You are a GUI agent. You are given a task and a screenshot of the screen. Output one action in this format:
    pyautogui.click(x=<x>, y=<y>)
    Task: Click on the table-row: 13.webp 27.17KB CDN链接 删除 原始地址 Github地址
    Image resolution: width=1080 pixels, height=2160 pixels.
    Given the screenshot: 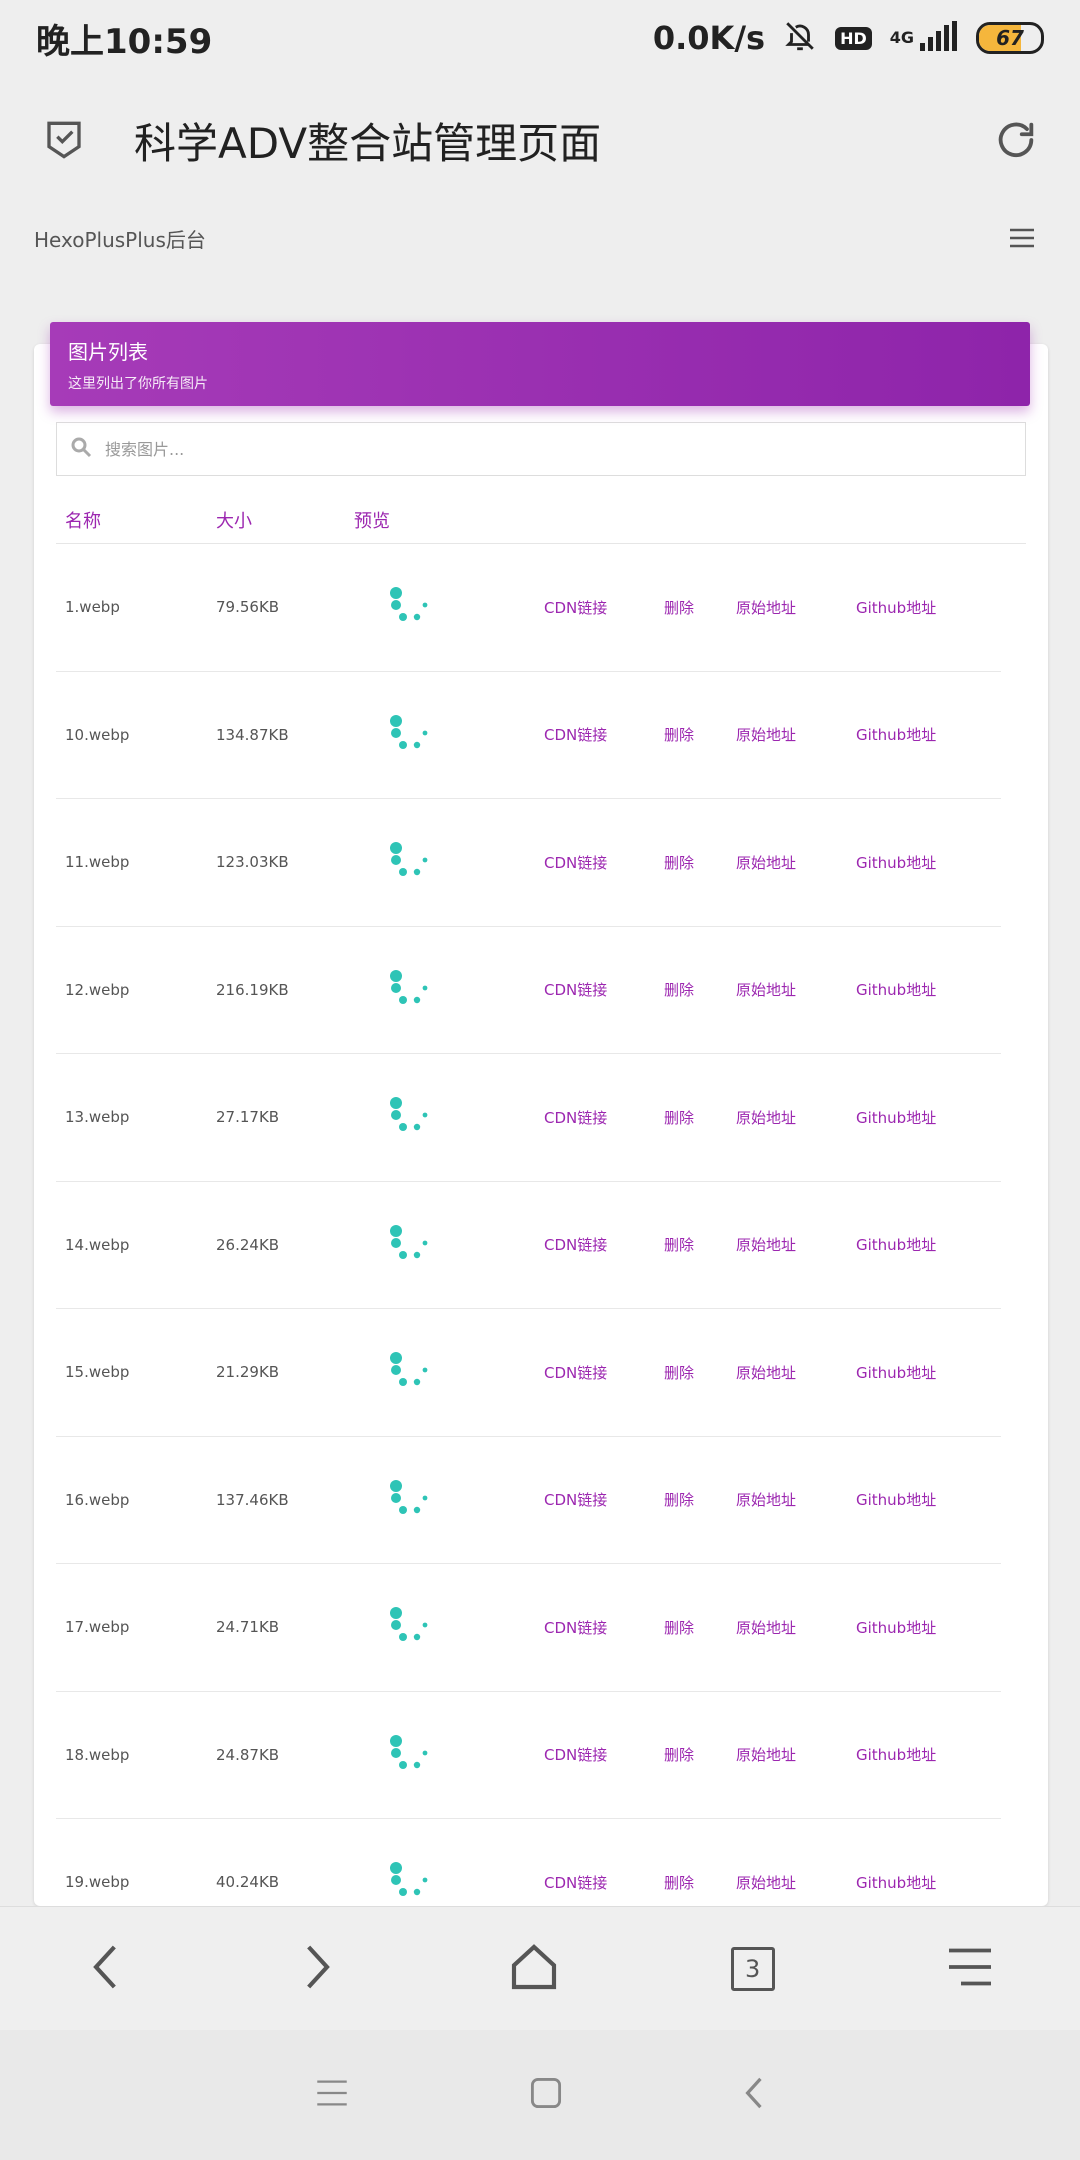 What is the action you would take?
    pyautogui.click(x=528, y=1118)
    